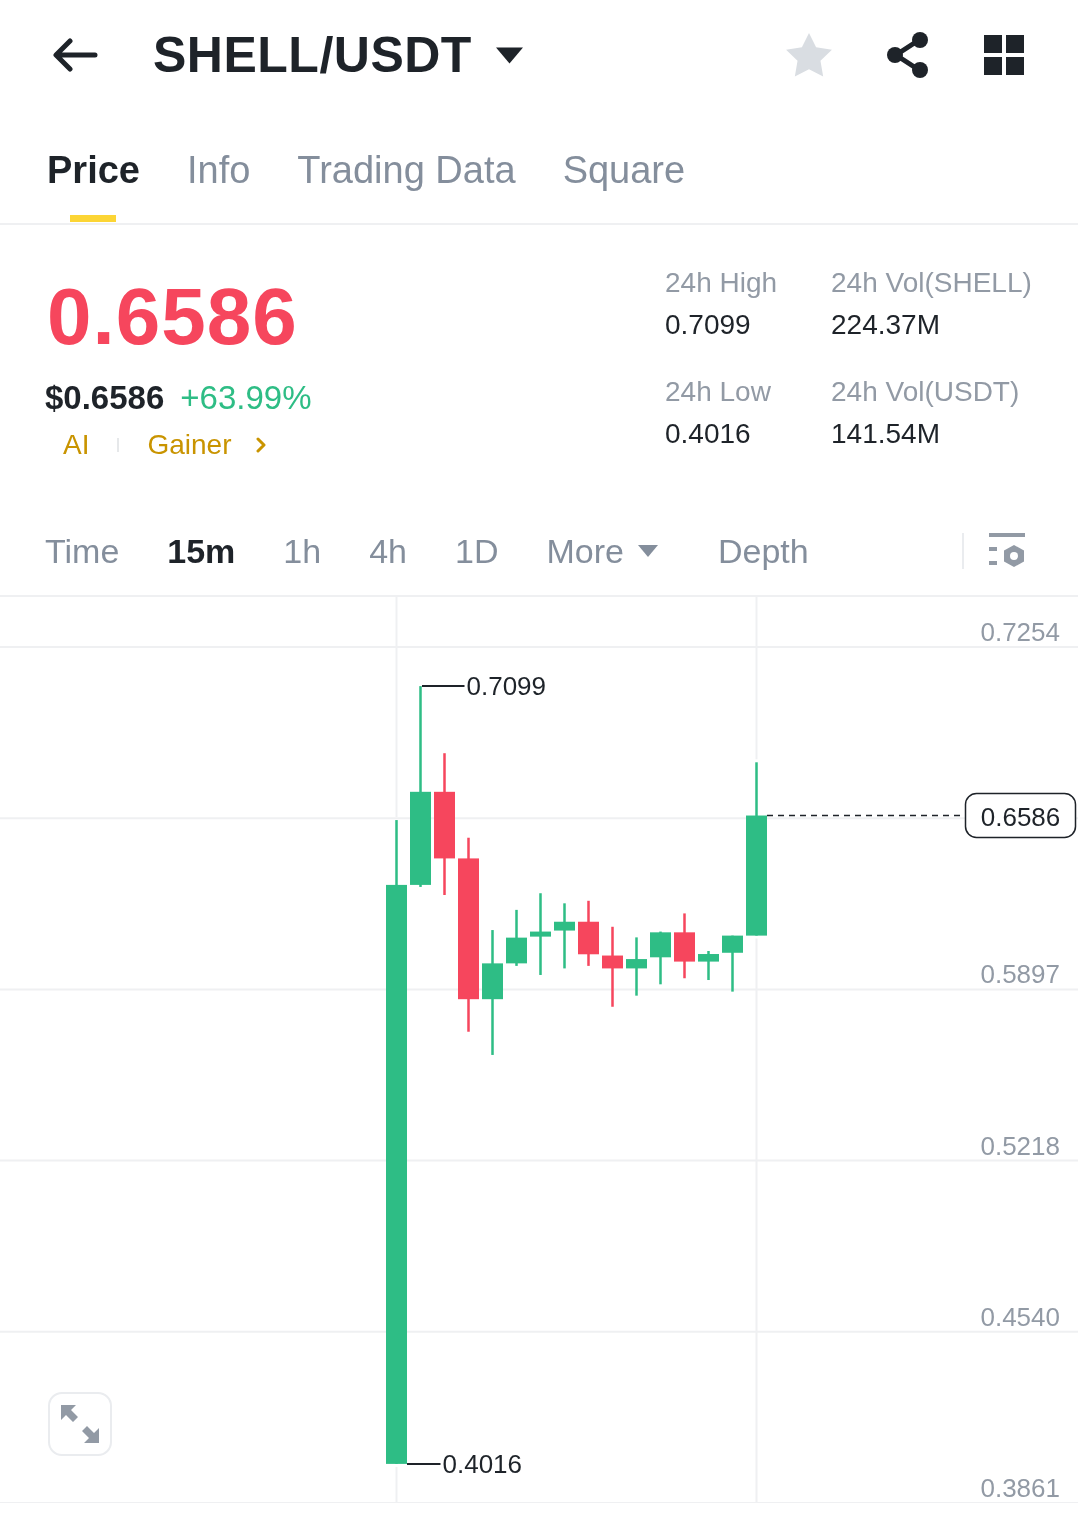 The image size is (1078, 1513). Describe the element at coordinates (1020, 815) in the screenshot. I see `last-price-tag: 0.6586` at that location.